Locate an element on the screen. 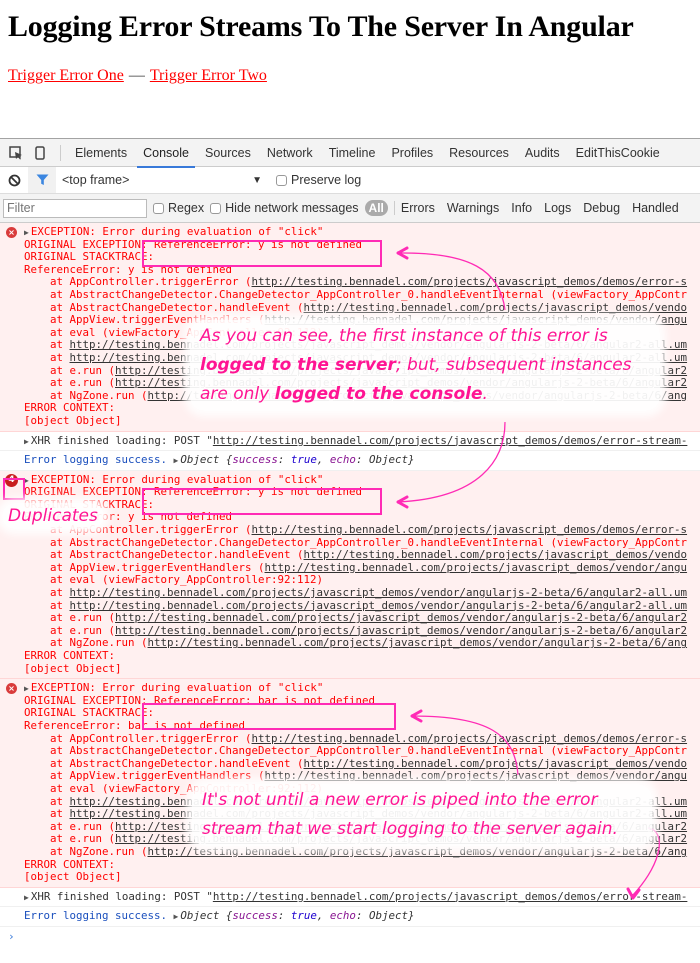 The image size is (700, 963). tab-network: Network is located at coordinates (290, 153).